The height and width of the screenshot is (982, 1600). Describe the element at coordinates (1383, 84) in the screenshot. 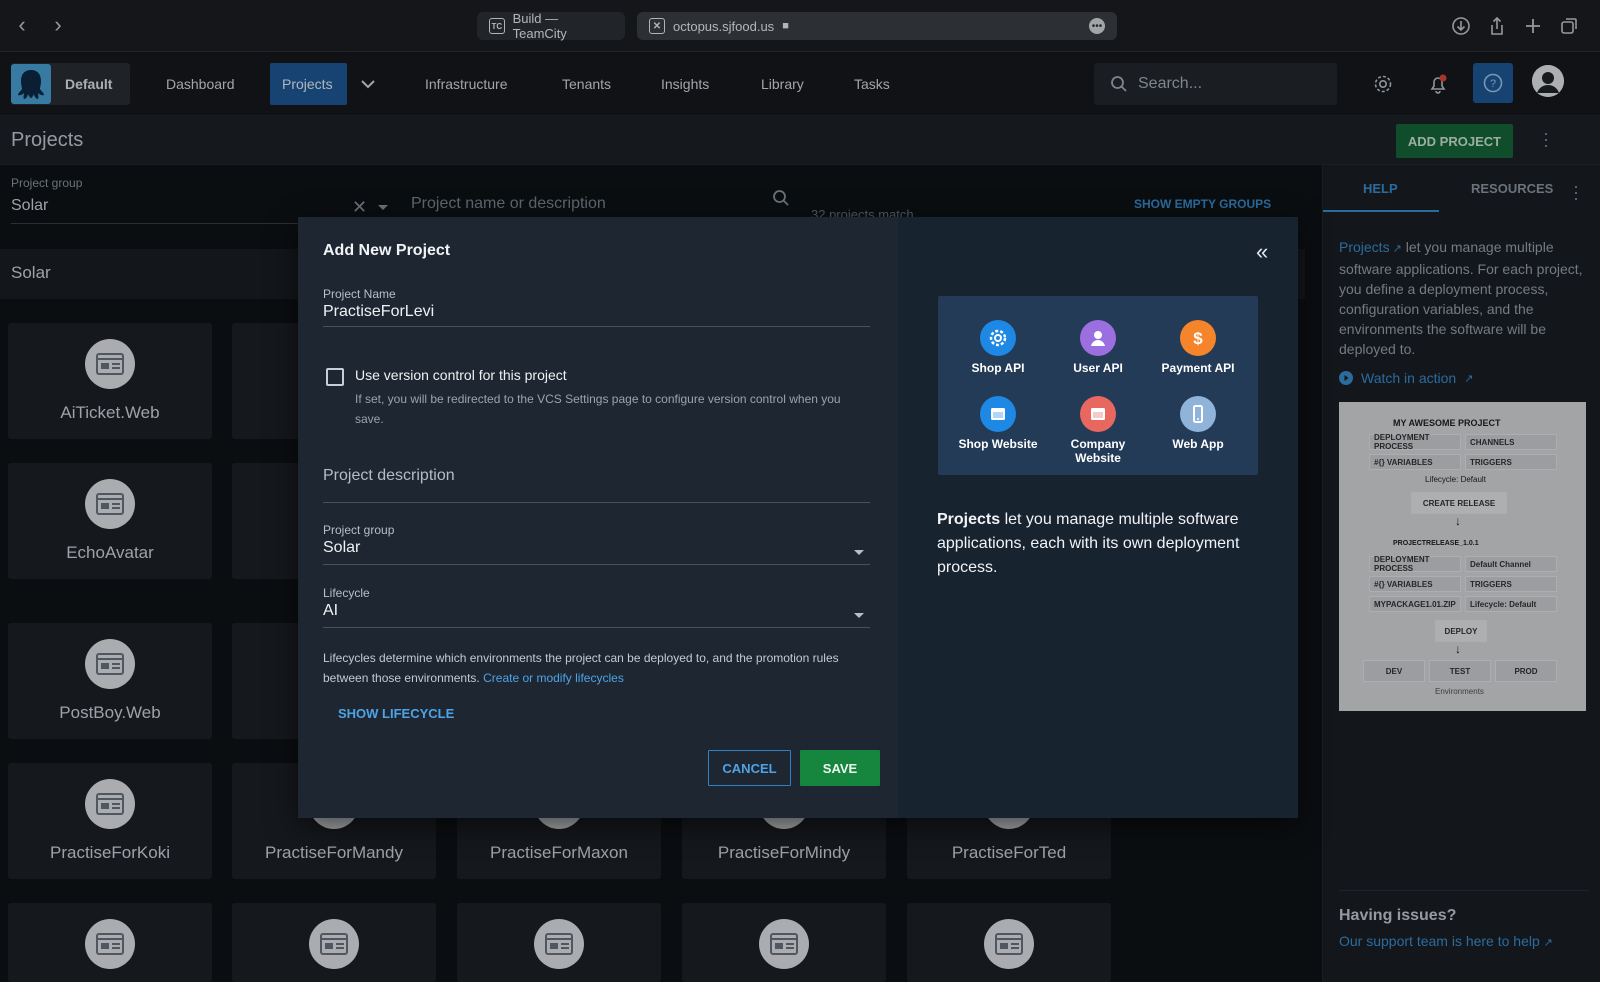

I see `settings-gear-icon` at that location.